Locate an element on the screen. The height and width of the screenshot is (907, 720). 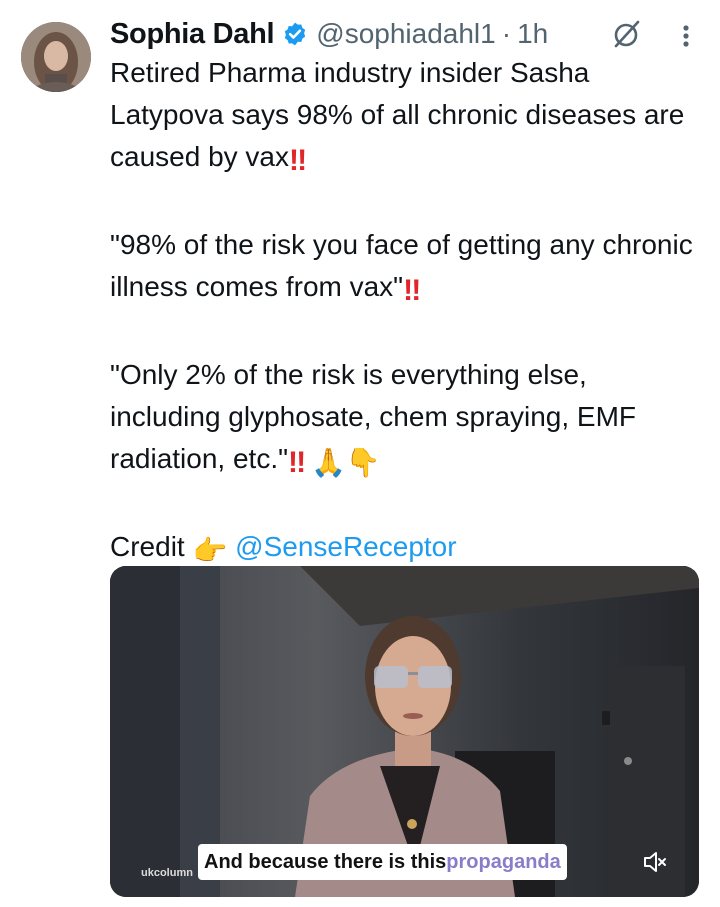
verified-badge-icon is located at coordinates (295, 34).